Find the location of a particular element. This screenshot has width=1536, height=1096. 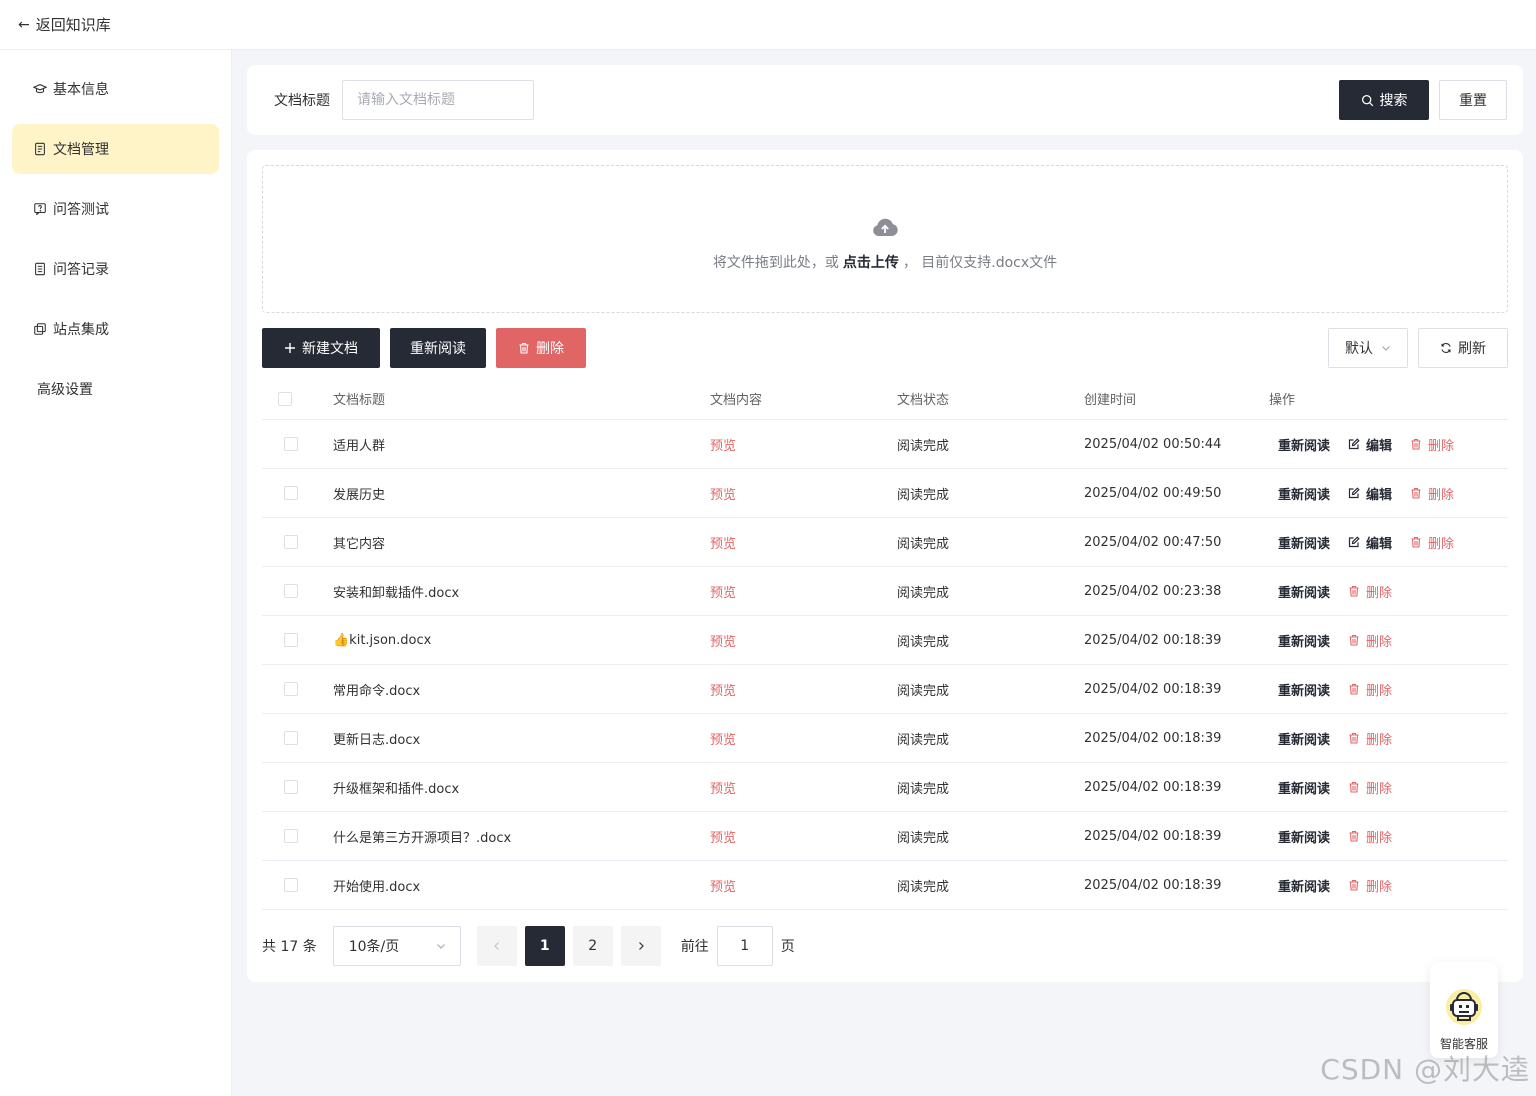

smart-support-widget: 智能客服 is located at coordinates (1464, 1010).